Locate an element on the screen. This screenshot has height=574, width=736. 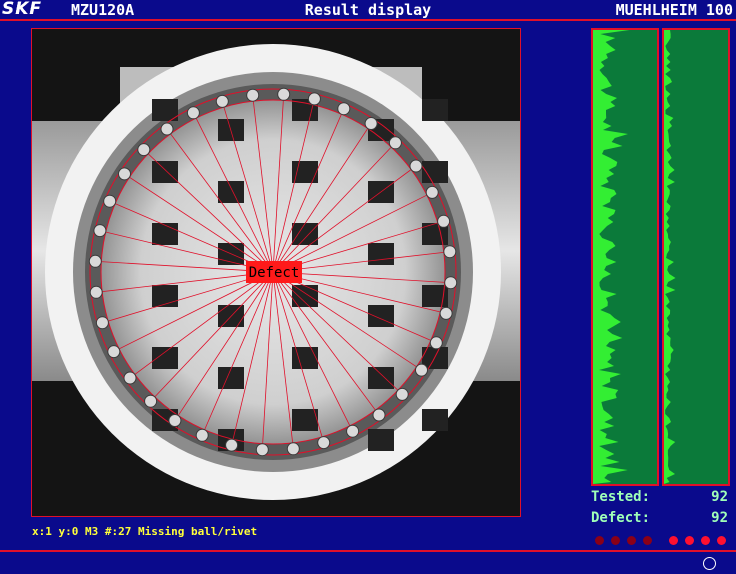
tested-value: 92 is located at coordinates (719, 497).